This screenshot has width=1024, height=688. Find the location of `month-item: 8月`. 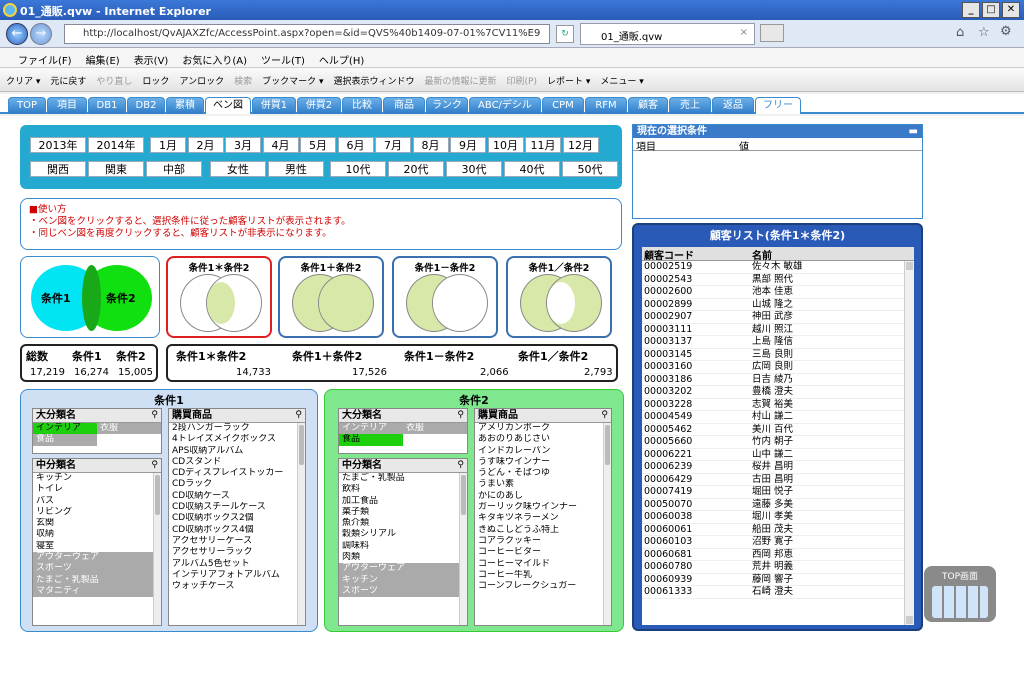

month-item: 8月 is located at coordinates (430, 145).